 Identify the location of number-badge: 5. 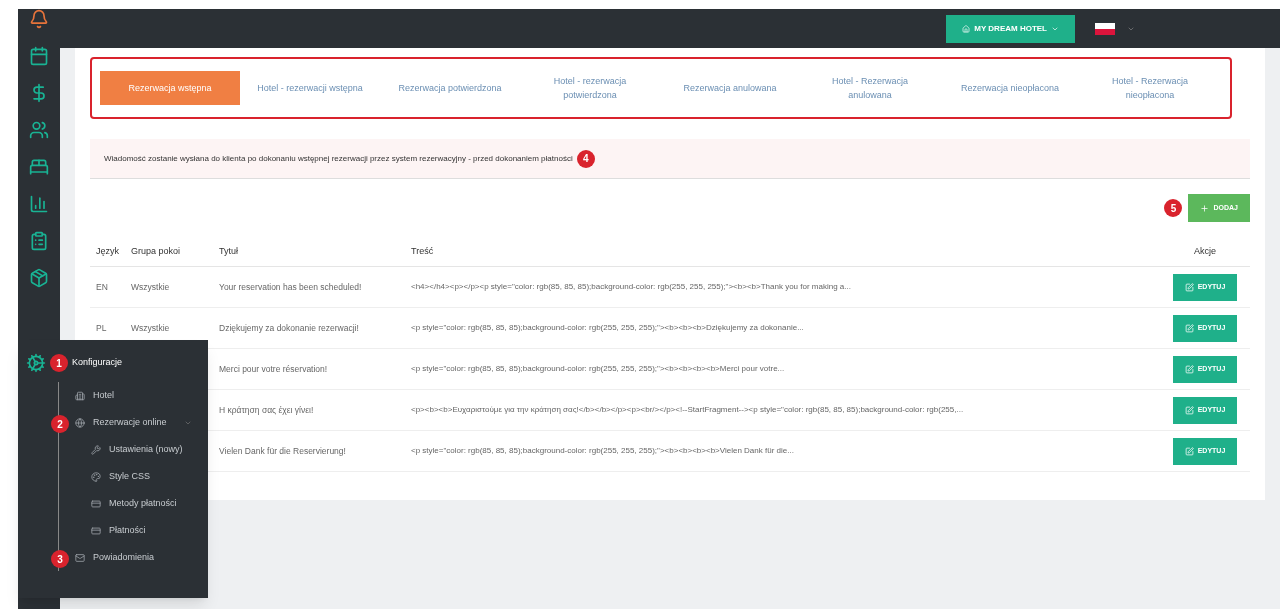
(1173, 208).